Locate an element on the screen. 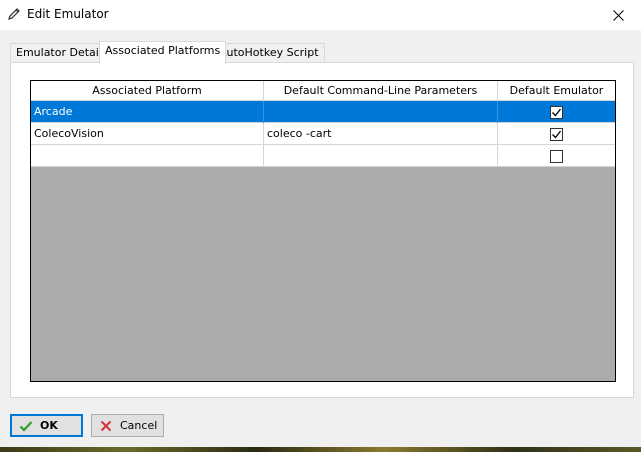  background-strip is located at coordinates (320, 449).